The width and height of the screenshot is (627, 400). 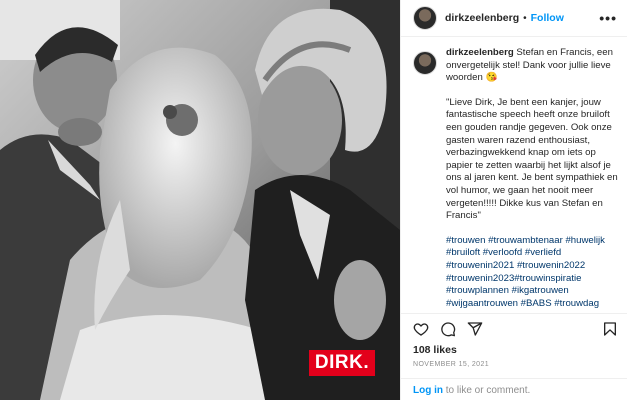 I want to click on follow-button: Follow, so click(x=547, y=18).